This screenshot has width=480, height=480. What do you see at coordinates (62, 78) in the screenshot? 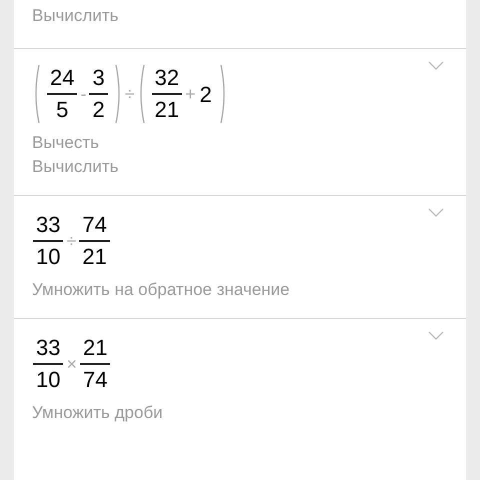
I see `numerator: 24` at bounding box center [62, 78].